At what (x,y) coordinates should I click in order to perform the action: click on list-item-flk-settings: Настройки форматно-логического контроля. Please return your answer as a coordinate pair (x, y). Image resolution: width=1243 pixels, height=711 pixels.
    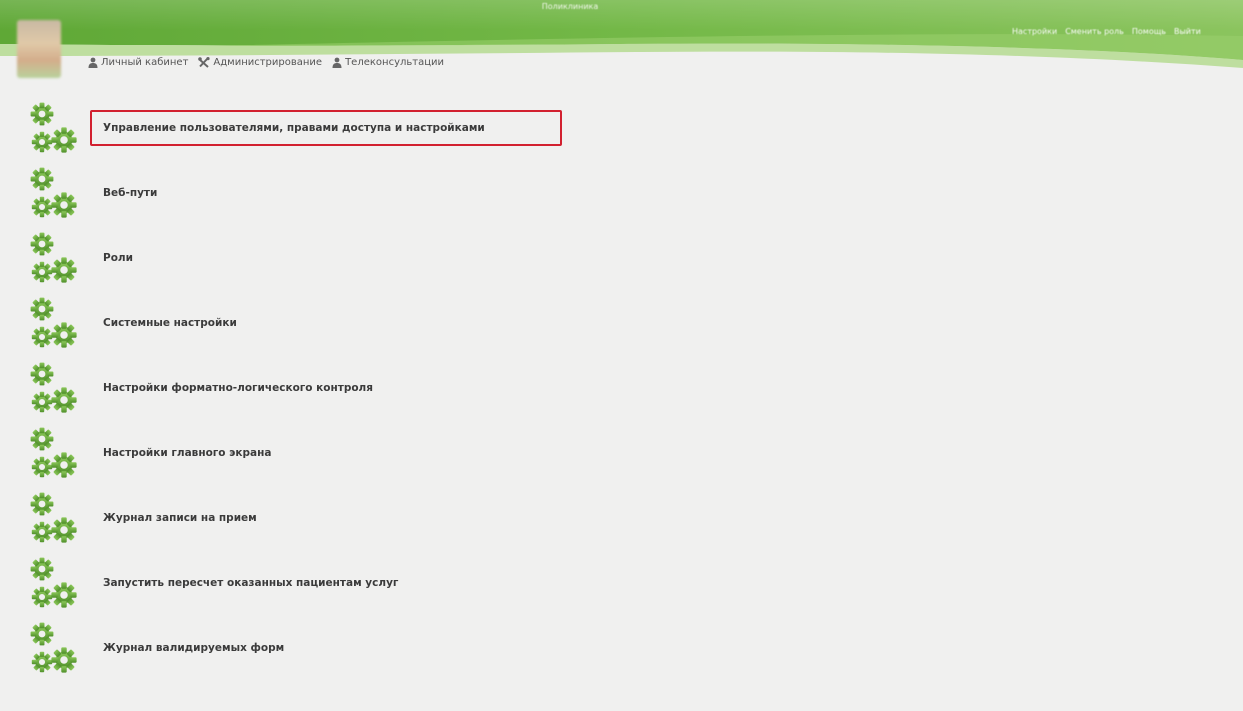
    Looking at the image, I should click on (621, 390).